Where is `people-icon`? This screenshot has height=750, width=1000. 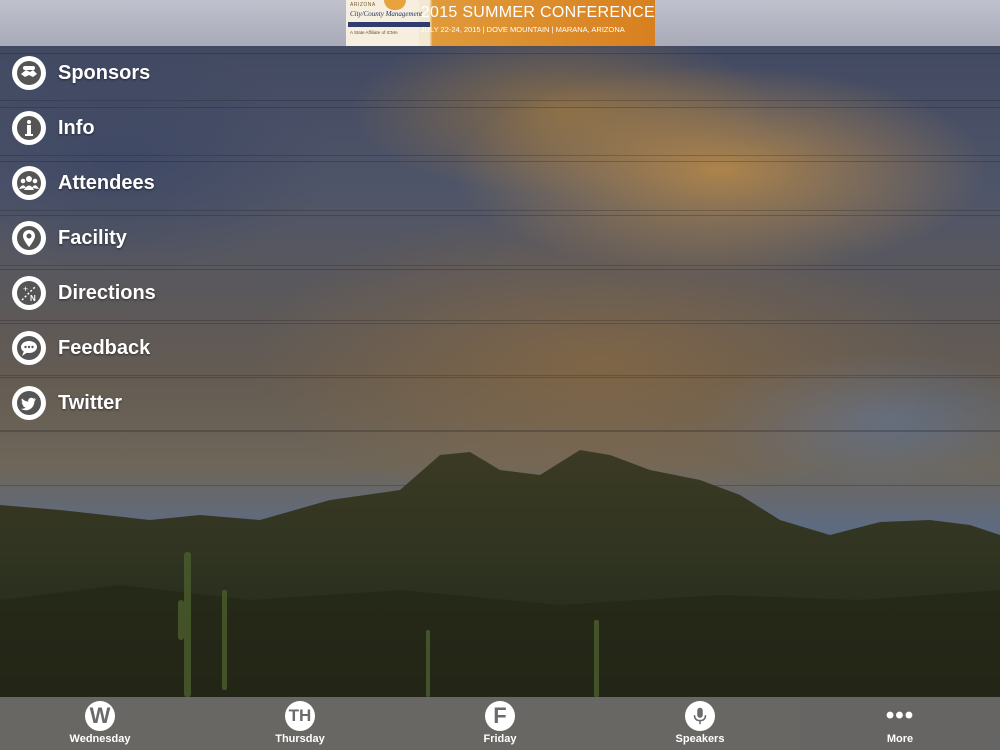 people-icon is located at coordinates (29, 183).